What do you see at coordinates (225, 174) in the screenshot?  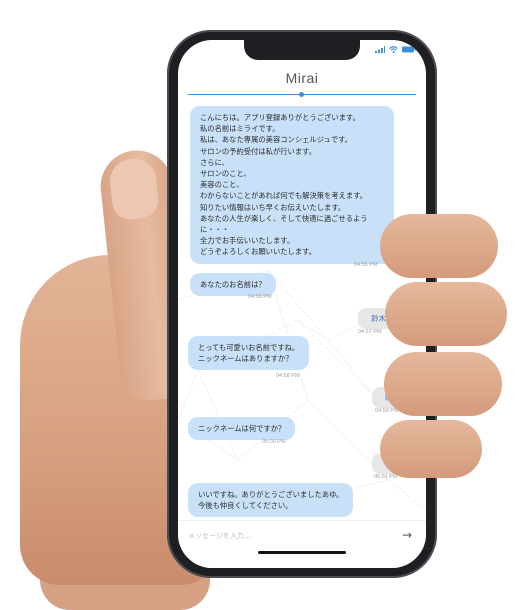 I see `message-line: サロンのこと、` at bounding box center [225, 174].